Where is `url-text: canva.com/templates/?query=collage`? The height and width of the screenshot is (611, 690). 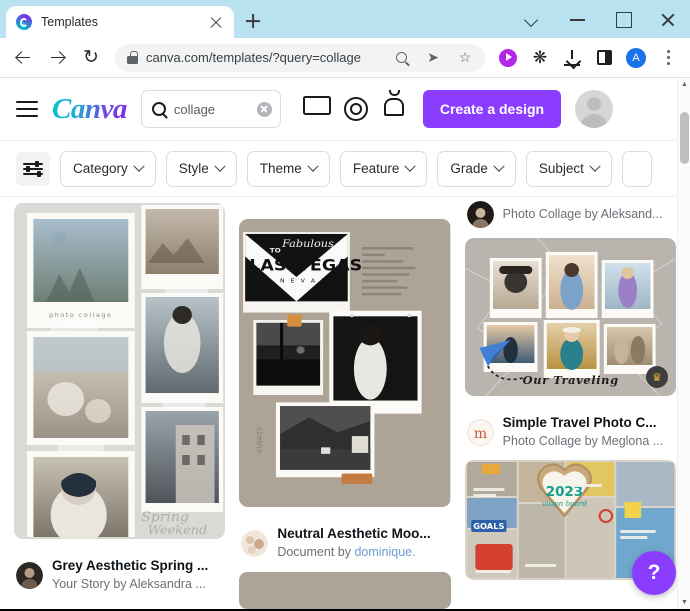
url-text: canva.com/templates/?query=collage is located at coordinates (253, 57).